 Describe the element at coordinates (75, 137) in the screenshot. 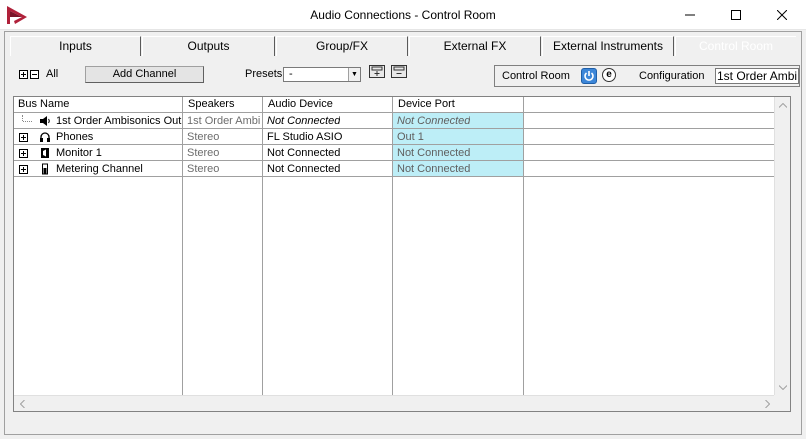

I see `bus-name: Phones` at that location.